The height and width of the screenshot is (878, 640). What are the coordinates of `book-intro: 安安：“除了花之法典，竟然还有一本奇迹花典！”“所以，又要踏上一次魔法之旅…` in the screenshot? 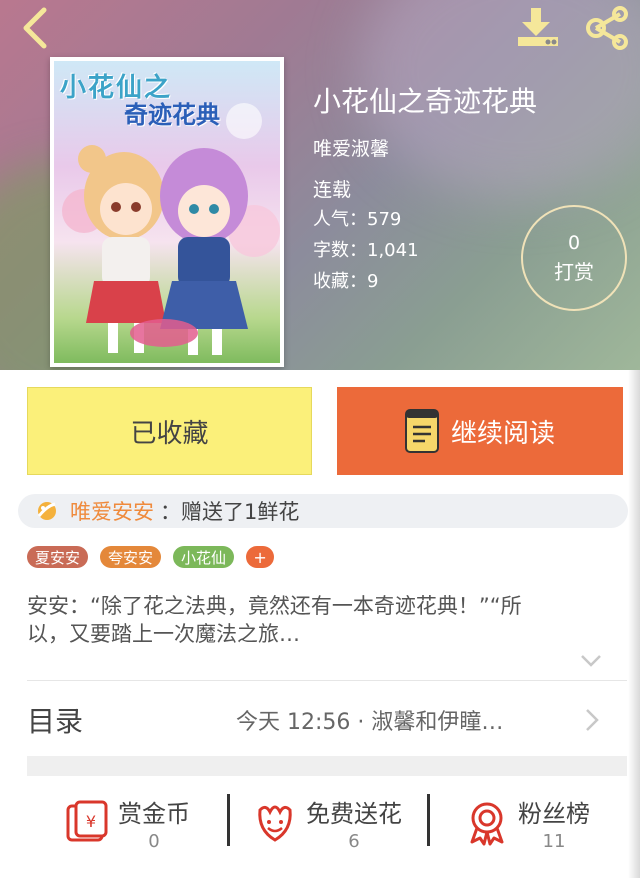 It's located at (287, 620).